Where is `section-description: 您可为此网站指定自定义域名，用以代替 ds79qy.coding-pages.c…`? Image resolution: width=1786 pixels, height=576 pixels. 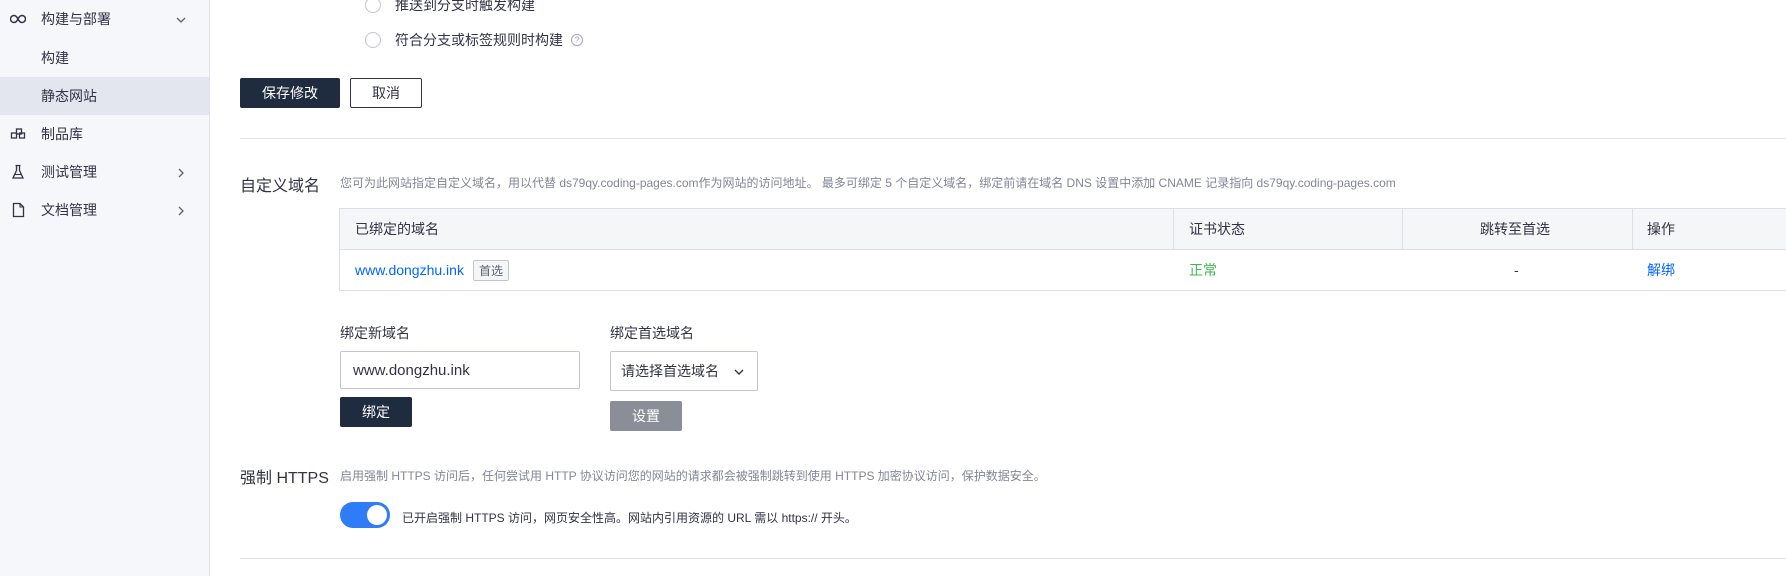 section-description: 您可为此网站指定自定义域名，用以代替 ds79qy.coding-pages.c… is located at coordinates (868, 183).